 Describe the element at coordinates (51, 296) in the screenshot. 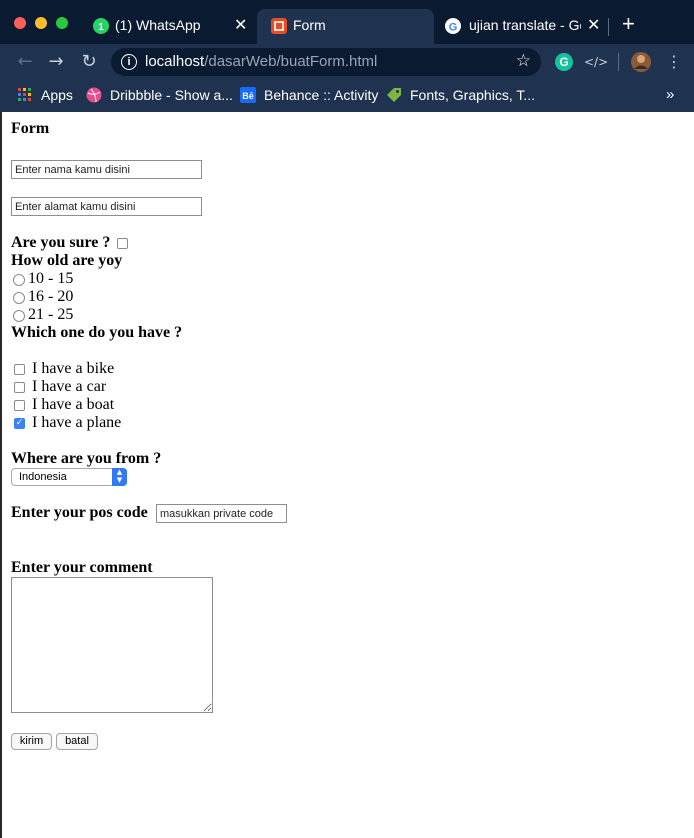

I see `age-option-label: 16 - 20` at that location.